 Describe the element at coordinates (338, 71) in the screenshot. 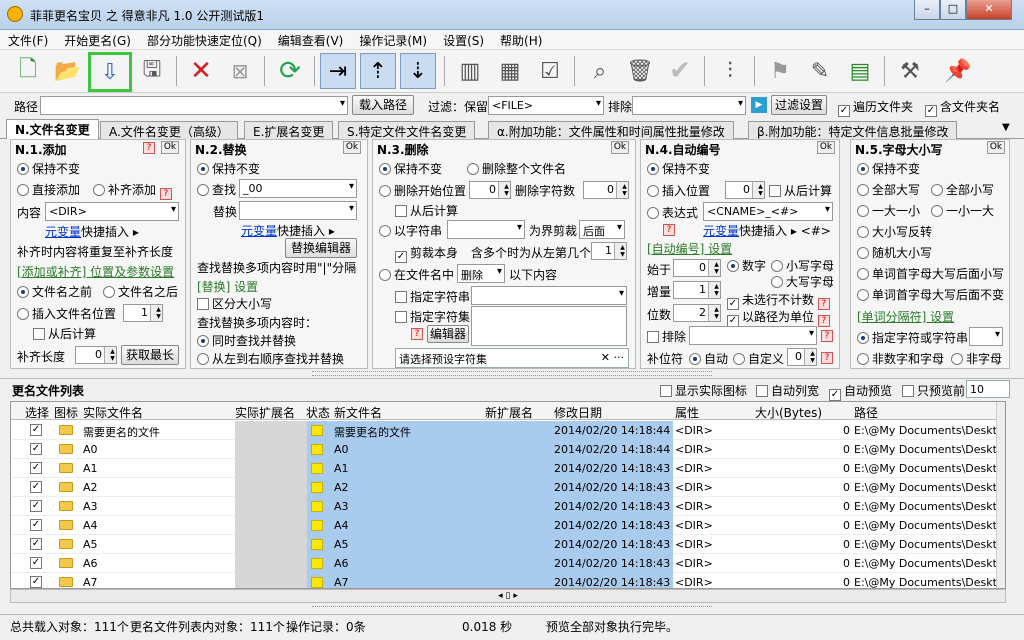

I see `move-right-icon: ⇥` at that location.